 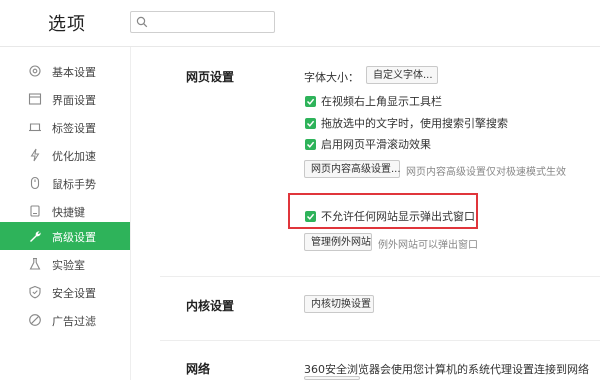 I want to click on wrench-icon, so click(x=35, y=236).